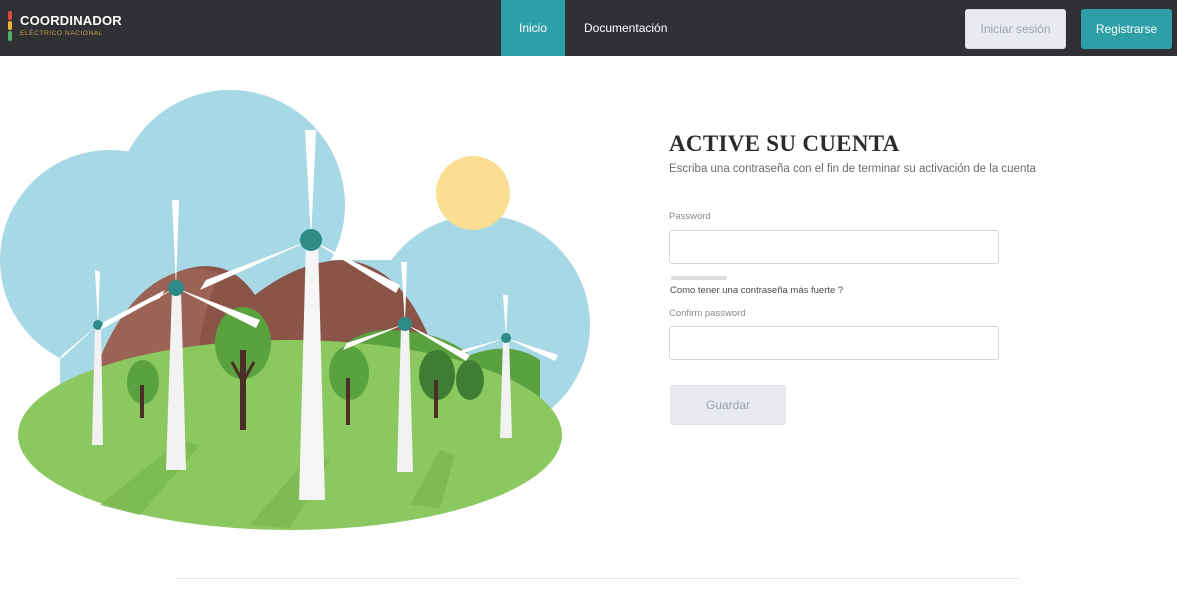 This screenshot has height=591, width=1177. I want to click on login-button: Iniciar sesión, so click(1015, 29).